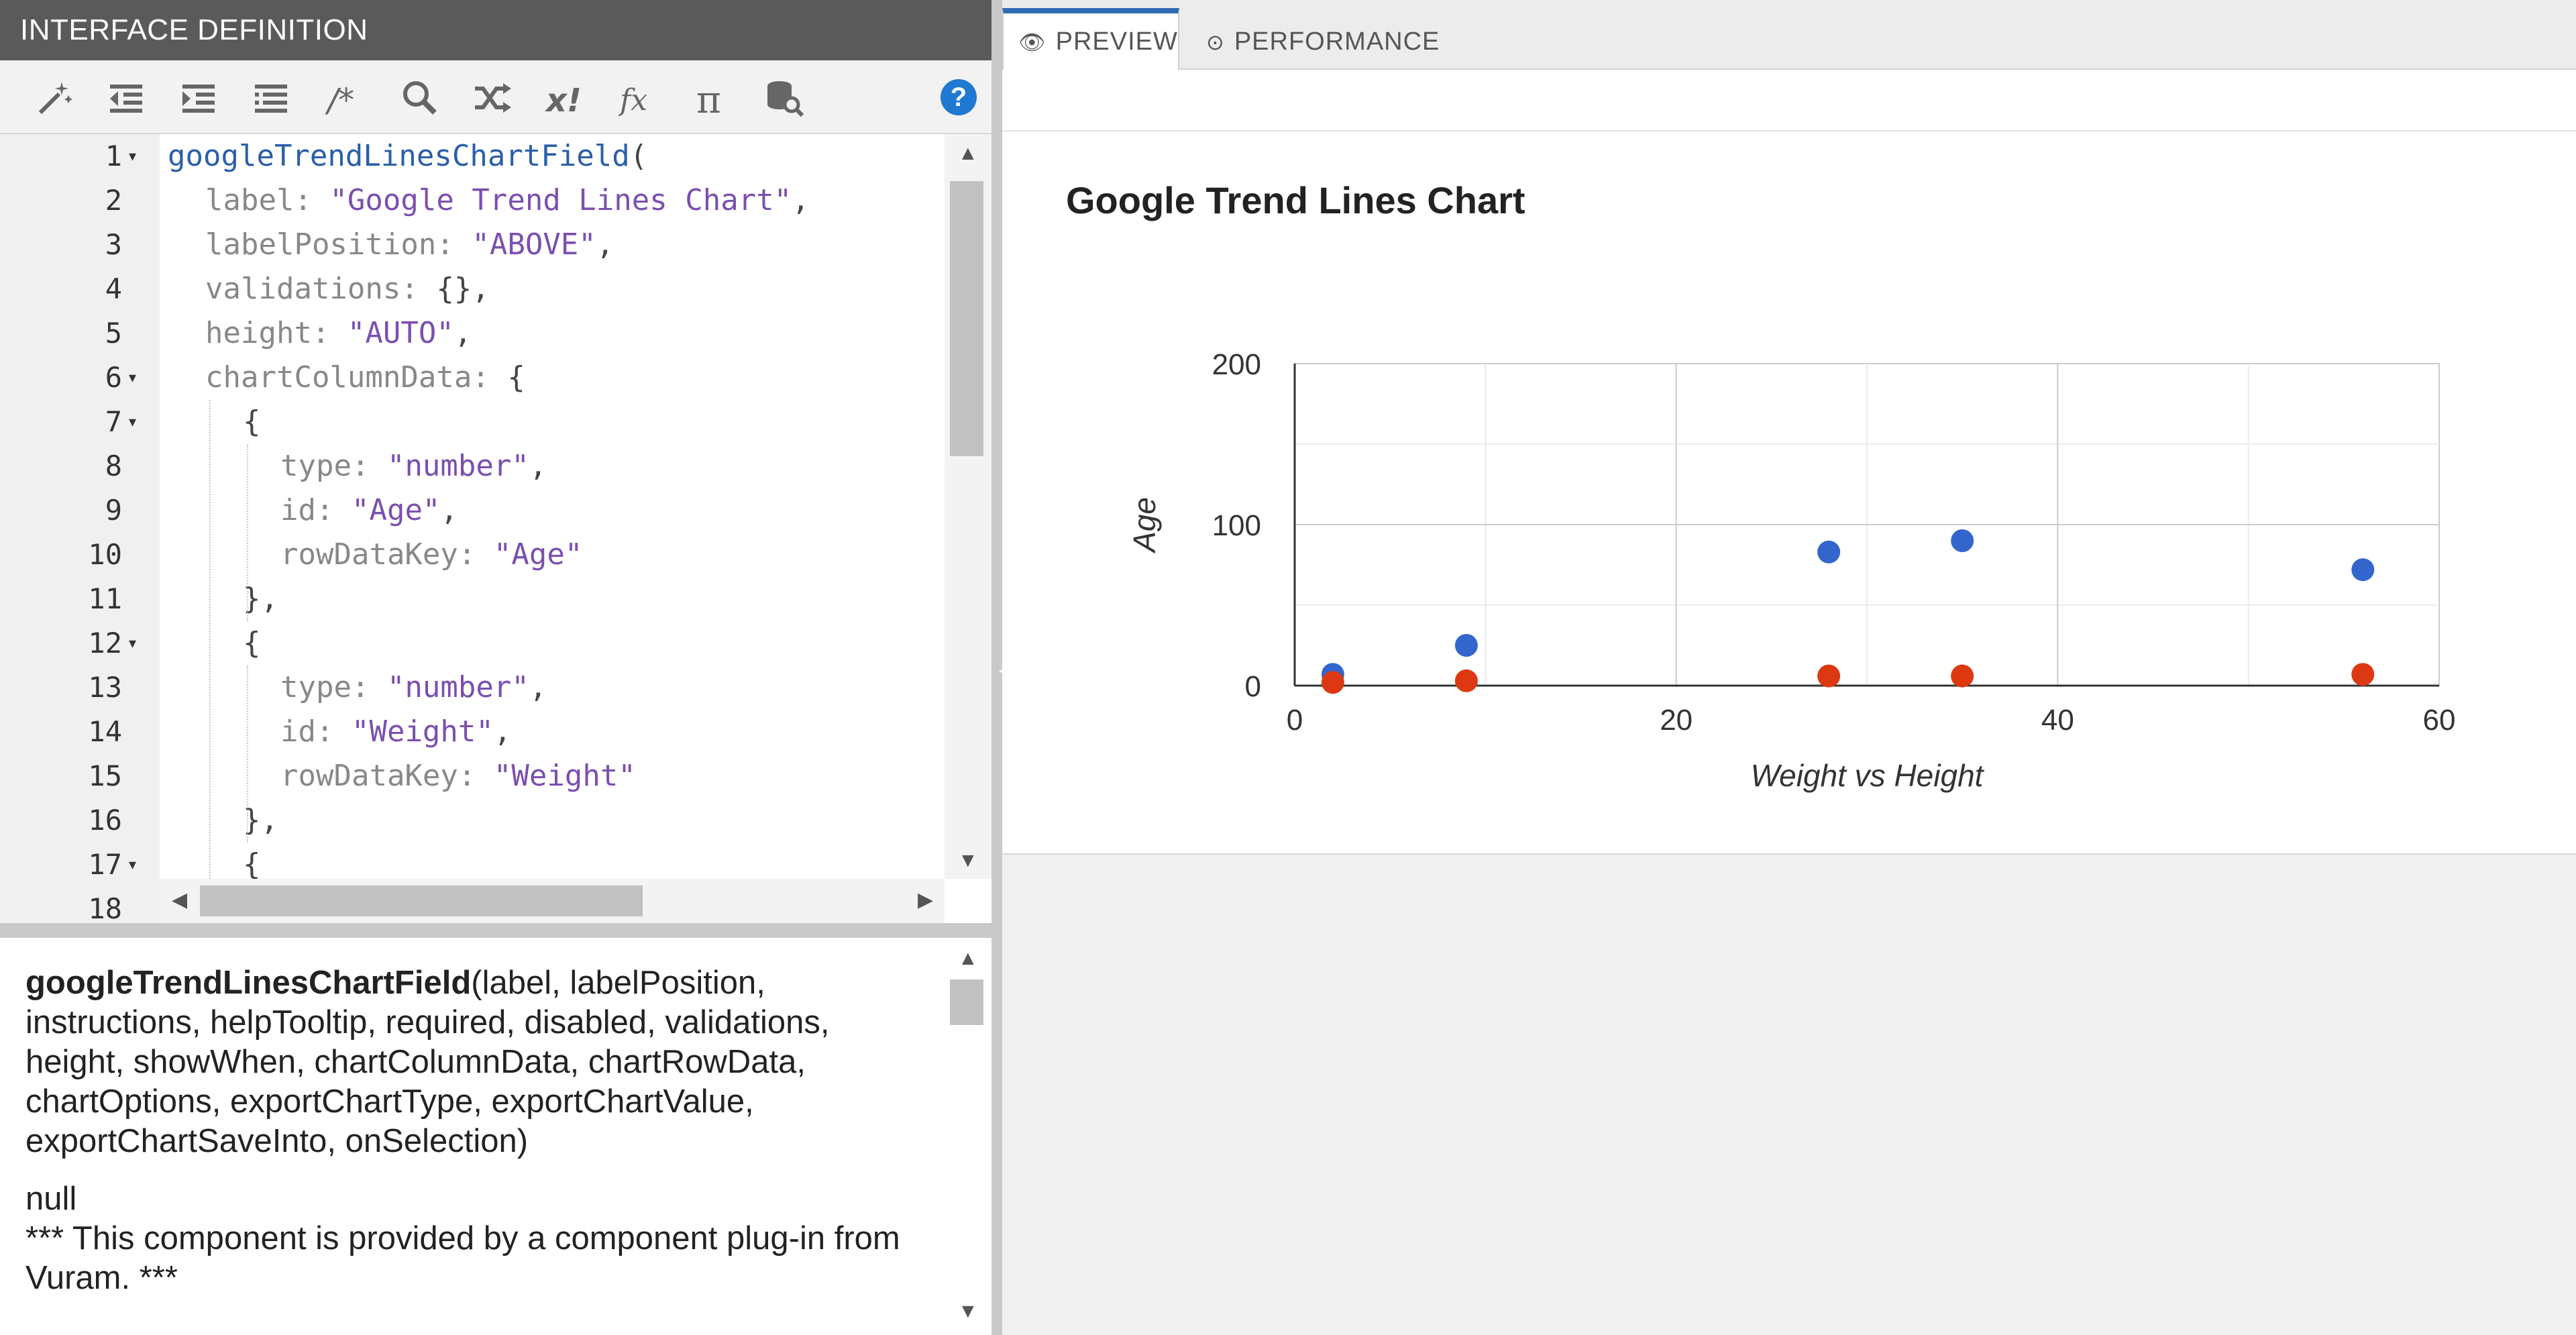  I want to click on line-number: 12, so click(105, 643).